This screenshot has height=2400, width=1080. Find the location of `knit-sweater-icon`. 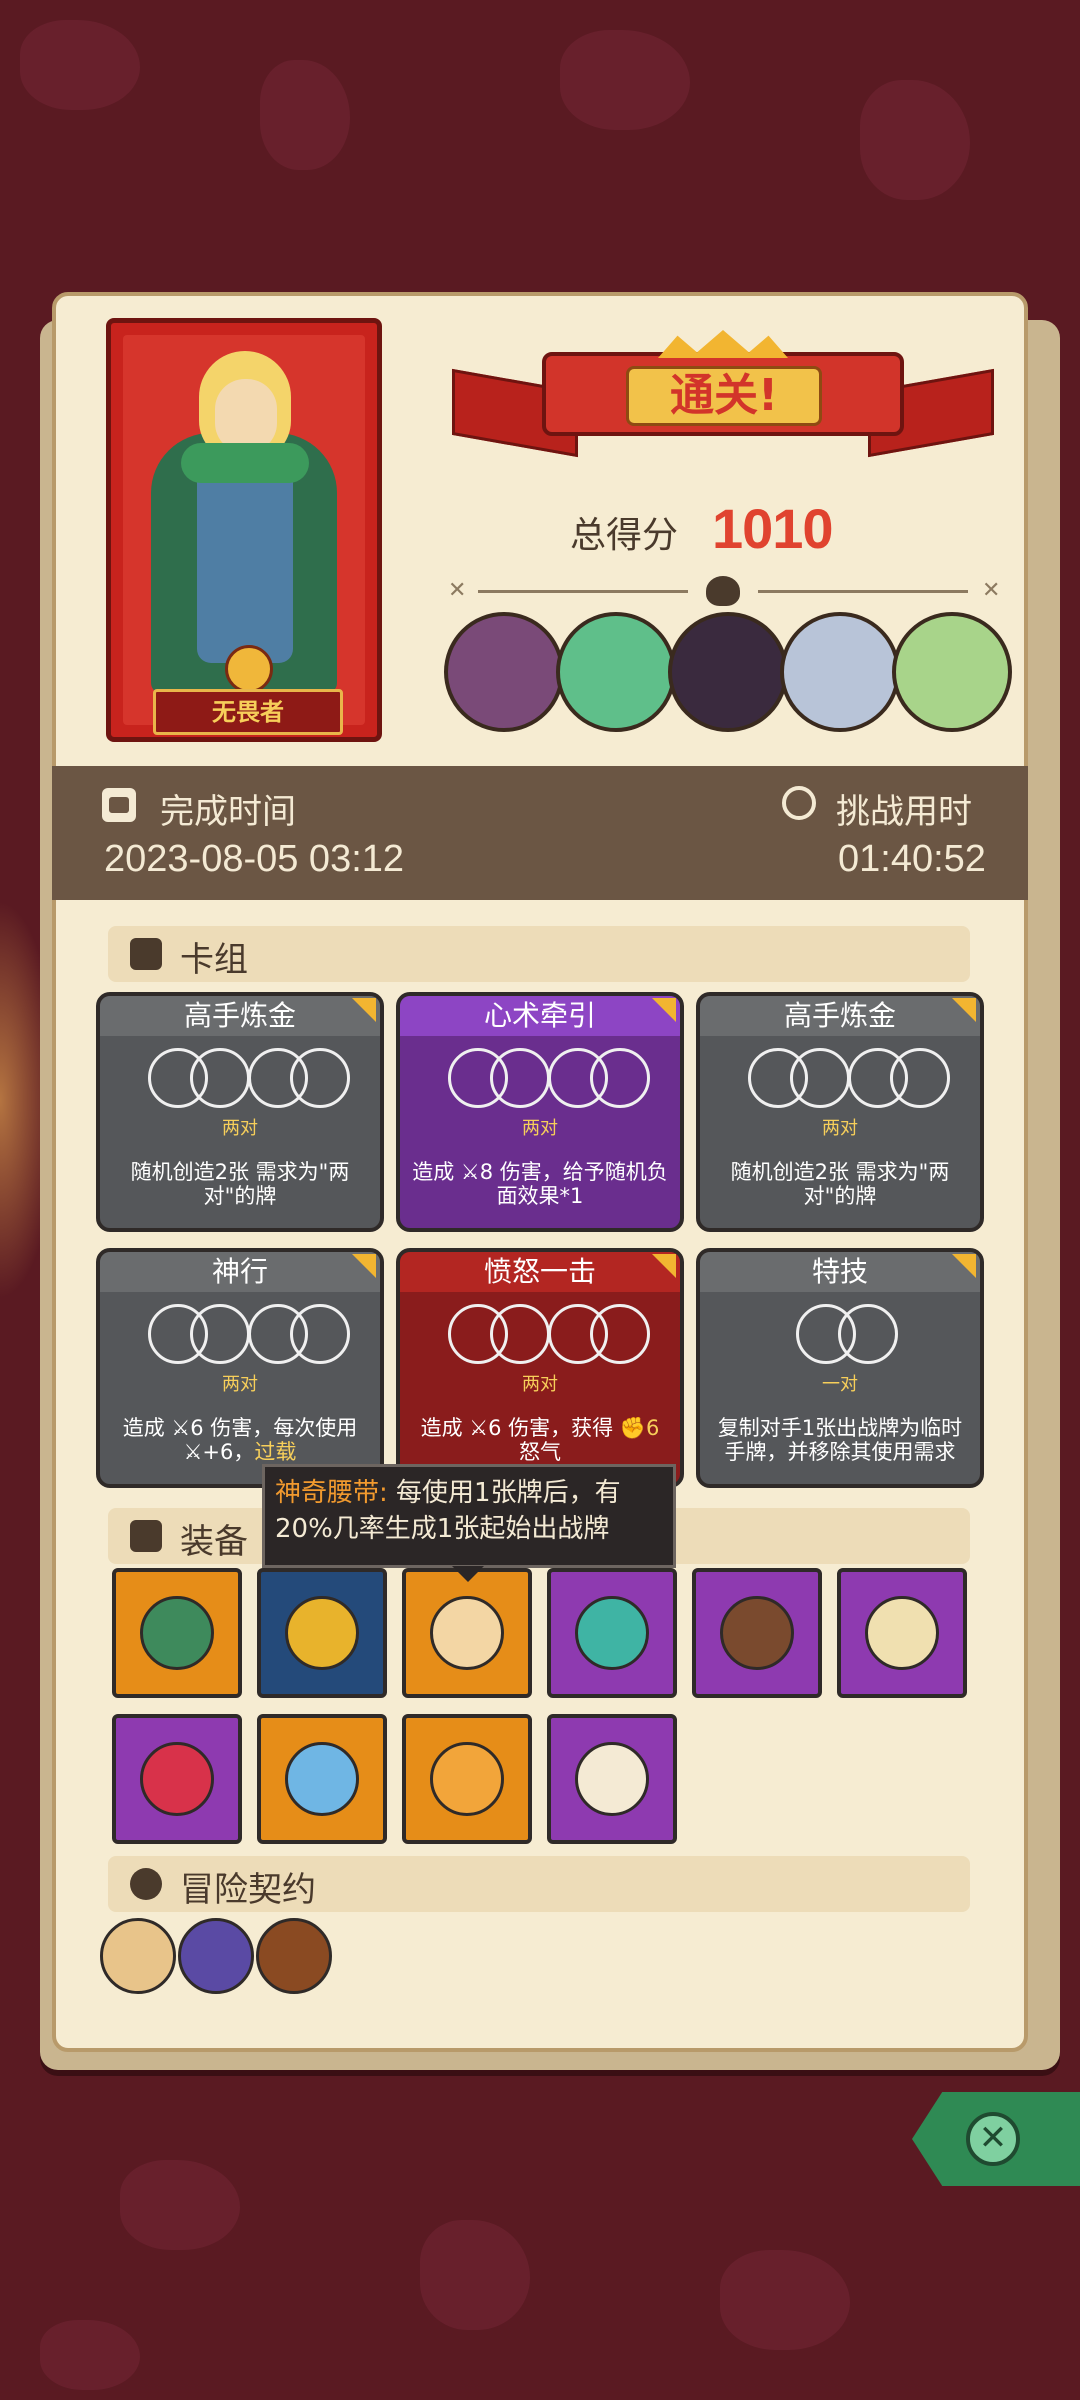

knit-sweater-icon is located at coordinates (467, 1779).